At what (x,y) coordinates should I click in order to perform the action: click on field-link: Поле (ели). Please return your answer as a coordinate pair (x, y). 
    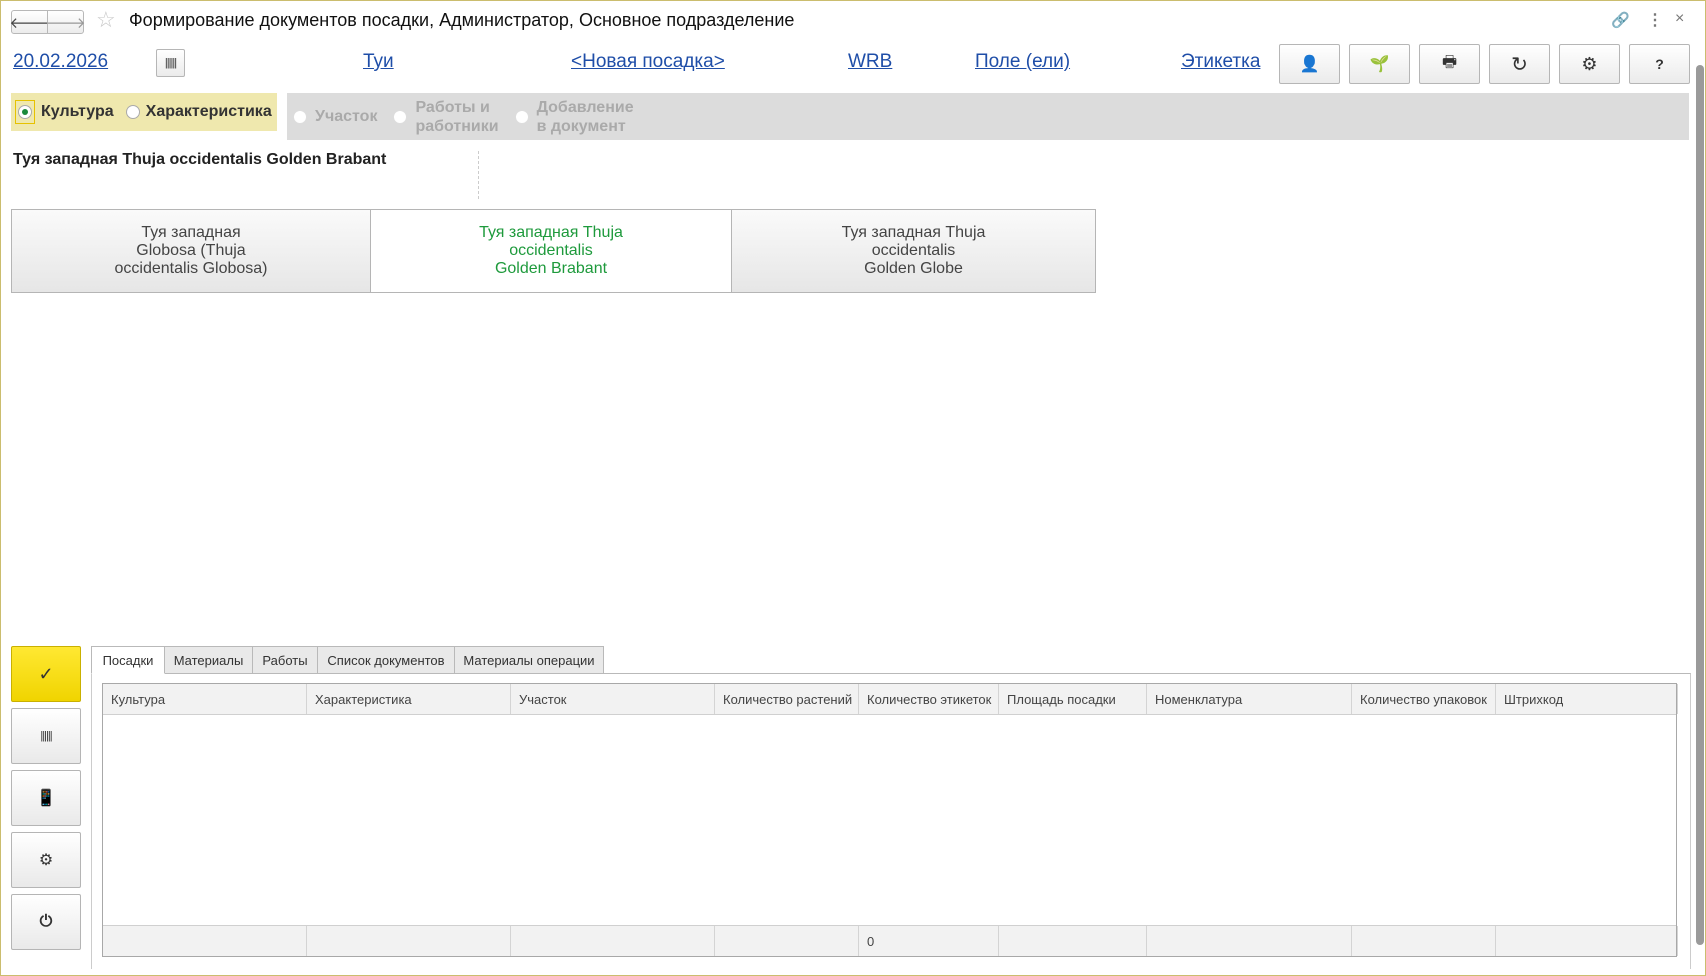
    Looking at the image, I should click on (1022, 62).